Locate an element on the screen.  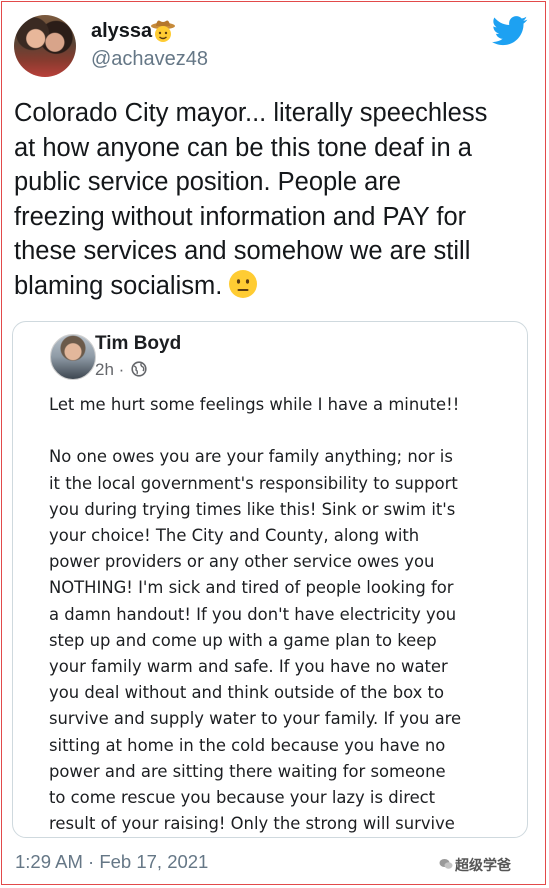
tweet-text-line: blaming socialism. is located at coordinates (118, 285).